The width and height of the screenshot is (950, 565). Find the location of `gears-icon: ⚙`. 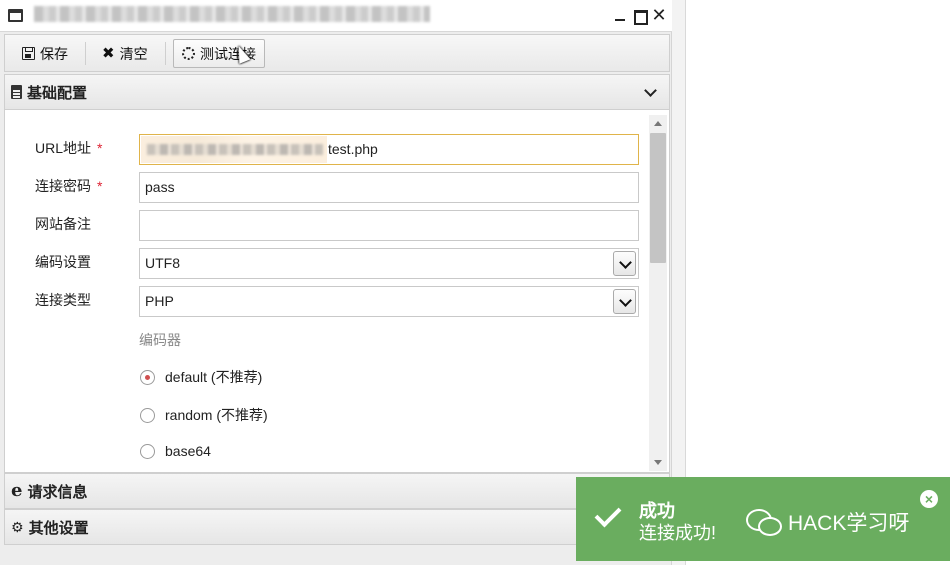

gears-icon: ⚙ is located at coordinates (17, 526).